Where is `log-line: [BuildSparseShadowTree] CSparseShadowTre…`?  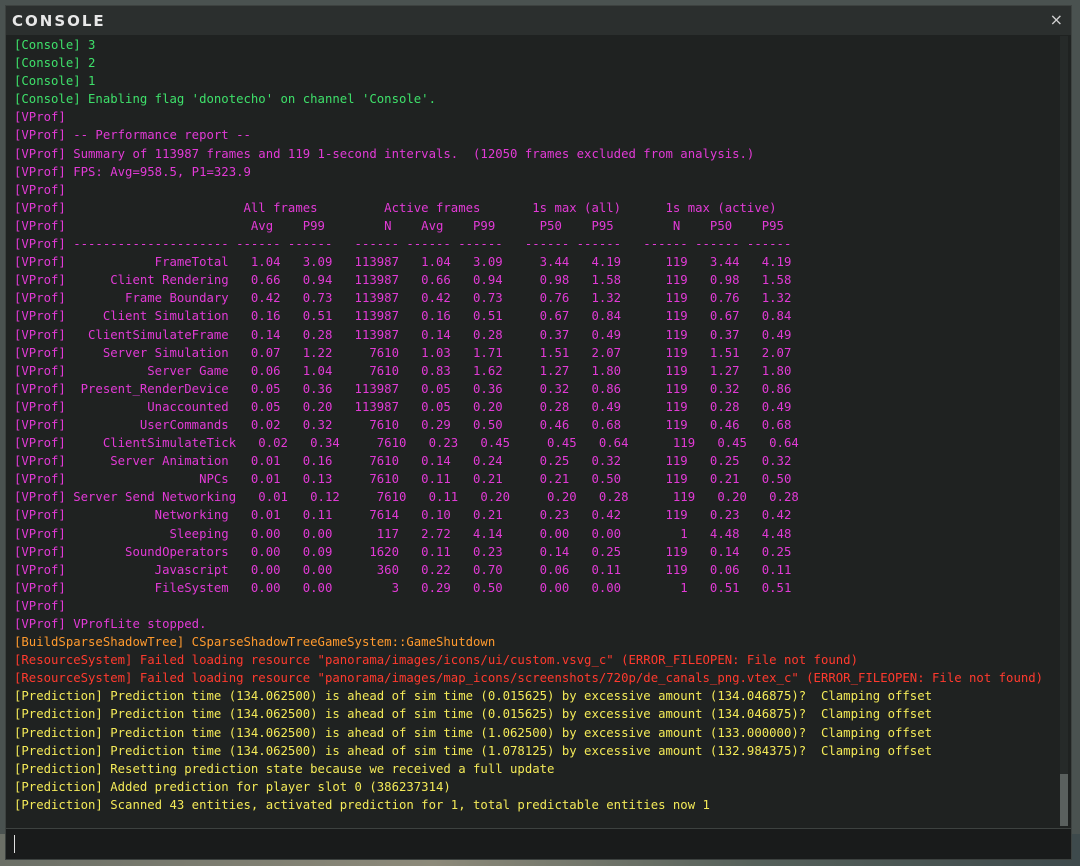 log-line: [BuildSparseShadowTree] CSparseShadowTre… is located at coordinates (255, 642).